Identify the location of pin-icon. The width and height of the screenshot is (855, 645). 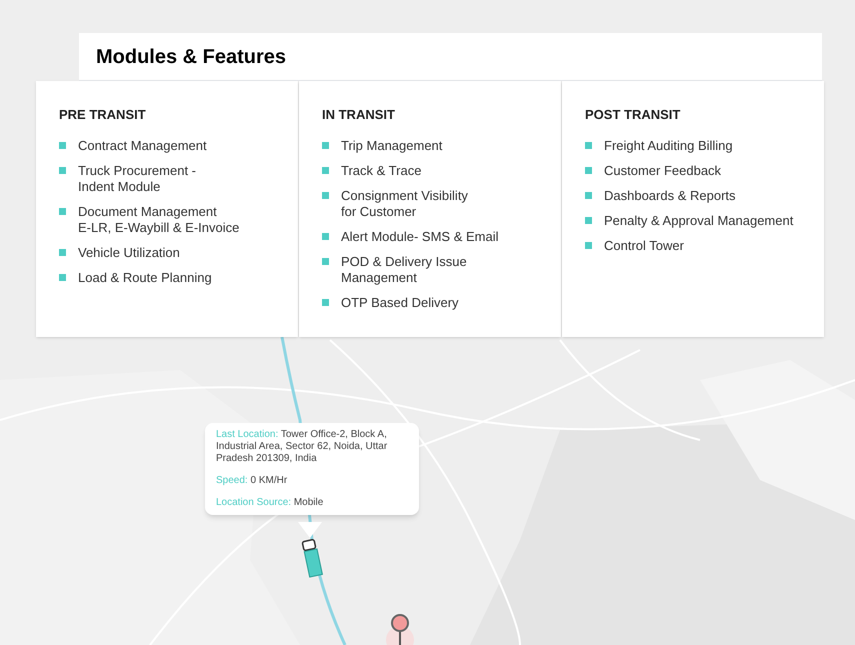
(400, 629).